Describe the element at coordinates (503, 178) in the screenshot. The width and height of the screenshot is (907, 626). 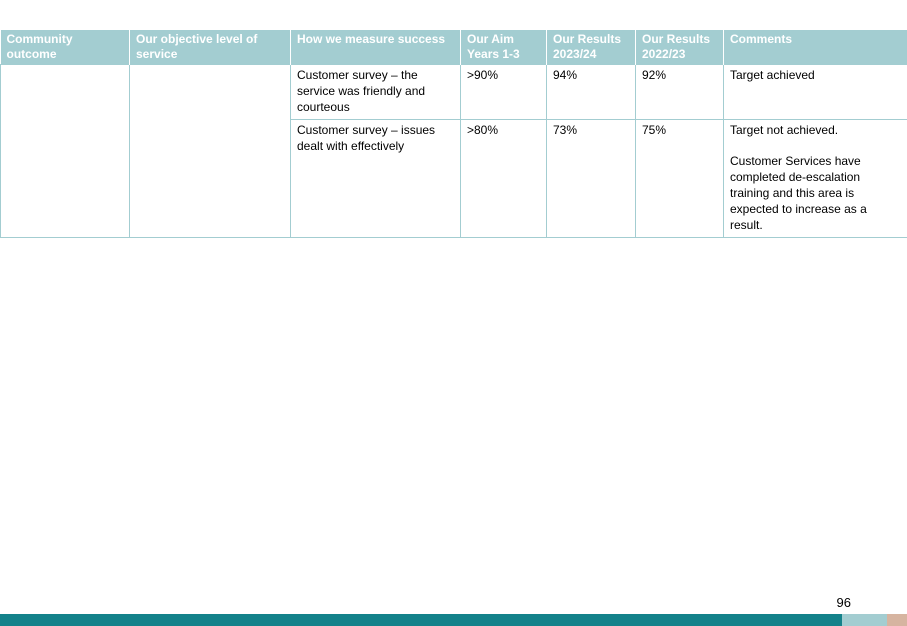
I see `cell-aim: >80%` at that location.